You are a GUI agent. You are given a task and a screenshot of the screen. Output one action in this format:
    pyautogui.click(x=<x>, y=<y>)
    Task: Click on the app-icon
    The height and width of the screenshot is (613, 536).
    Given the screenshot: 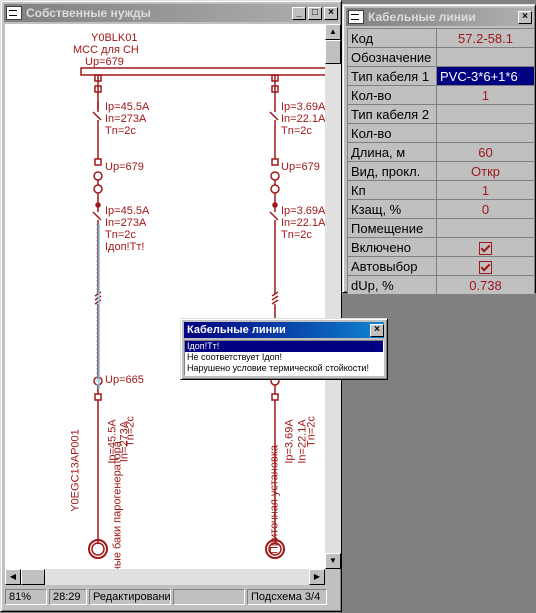 What is the action you would take?
    pyautogui.click(x=356, y=17)
    